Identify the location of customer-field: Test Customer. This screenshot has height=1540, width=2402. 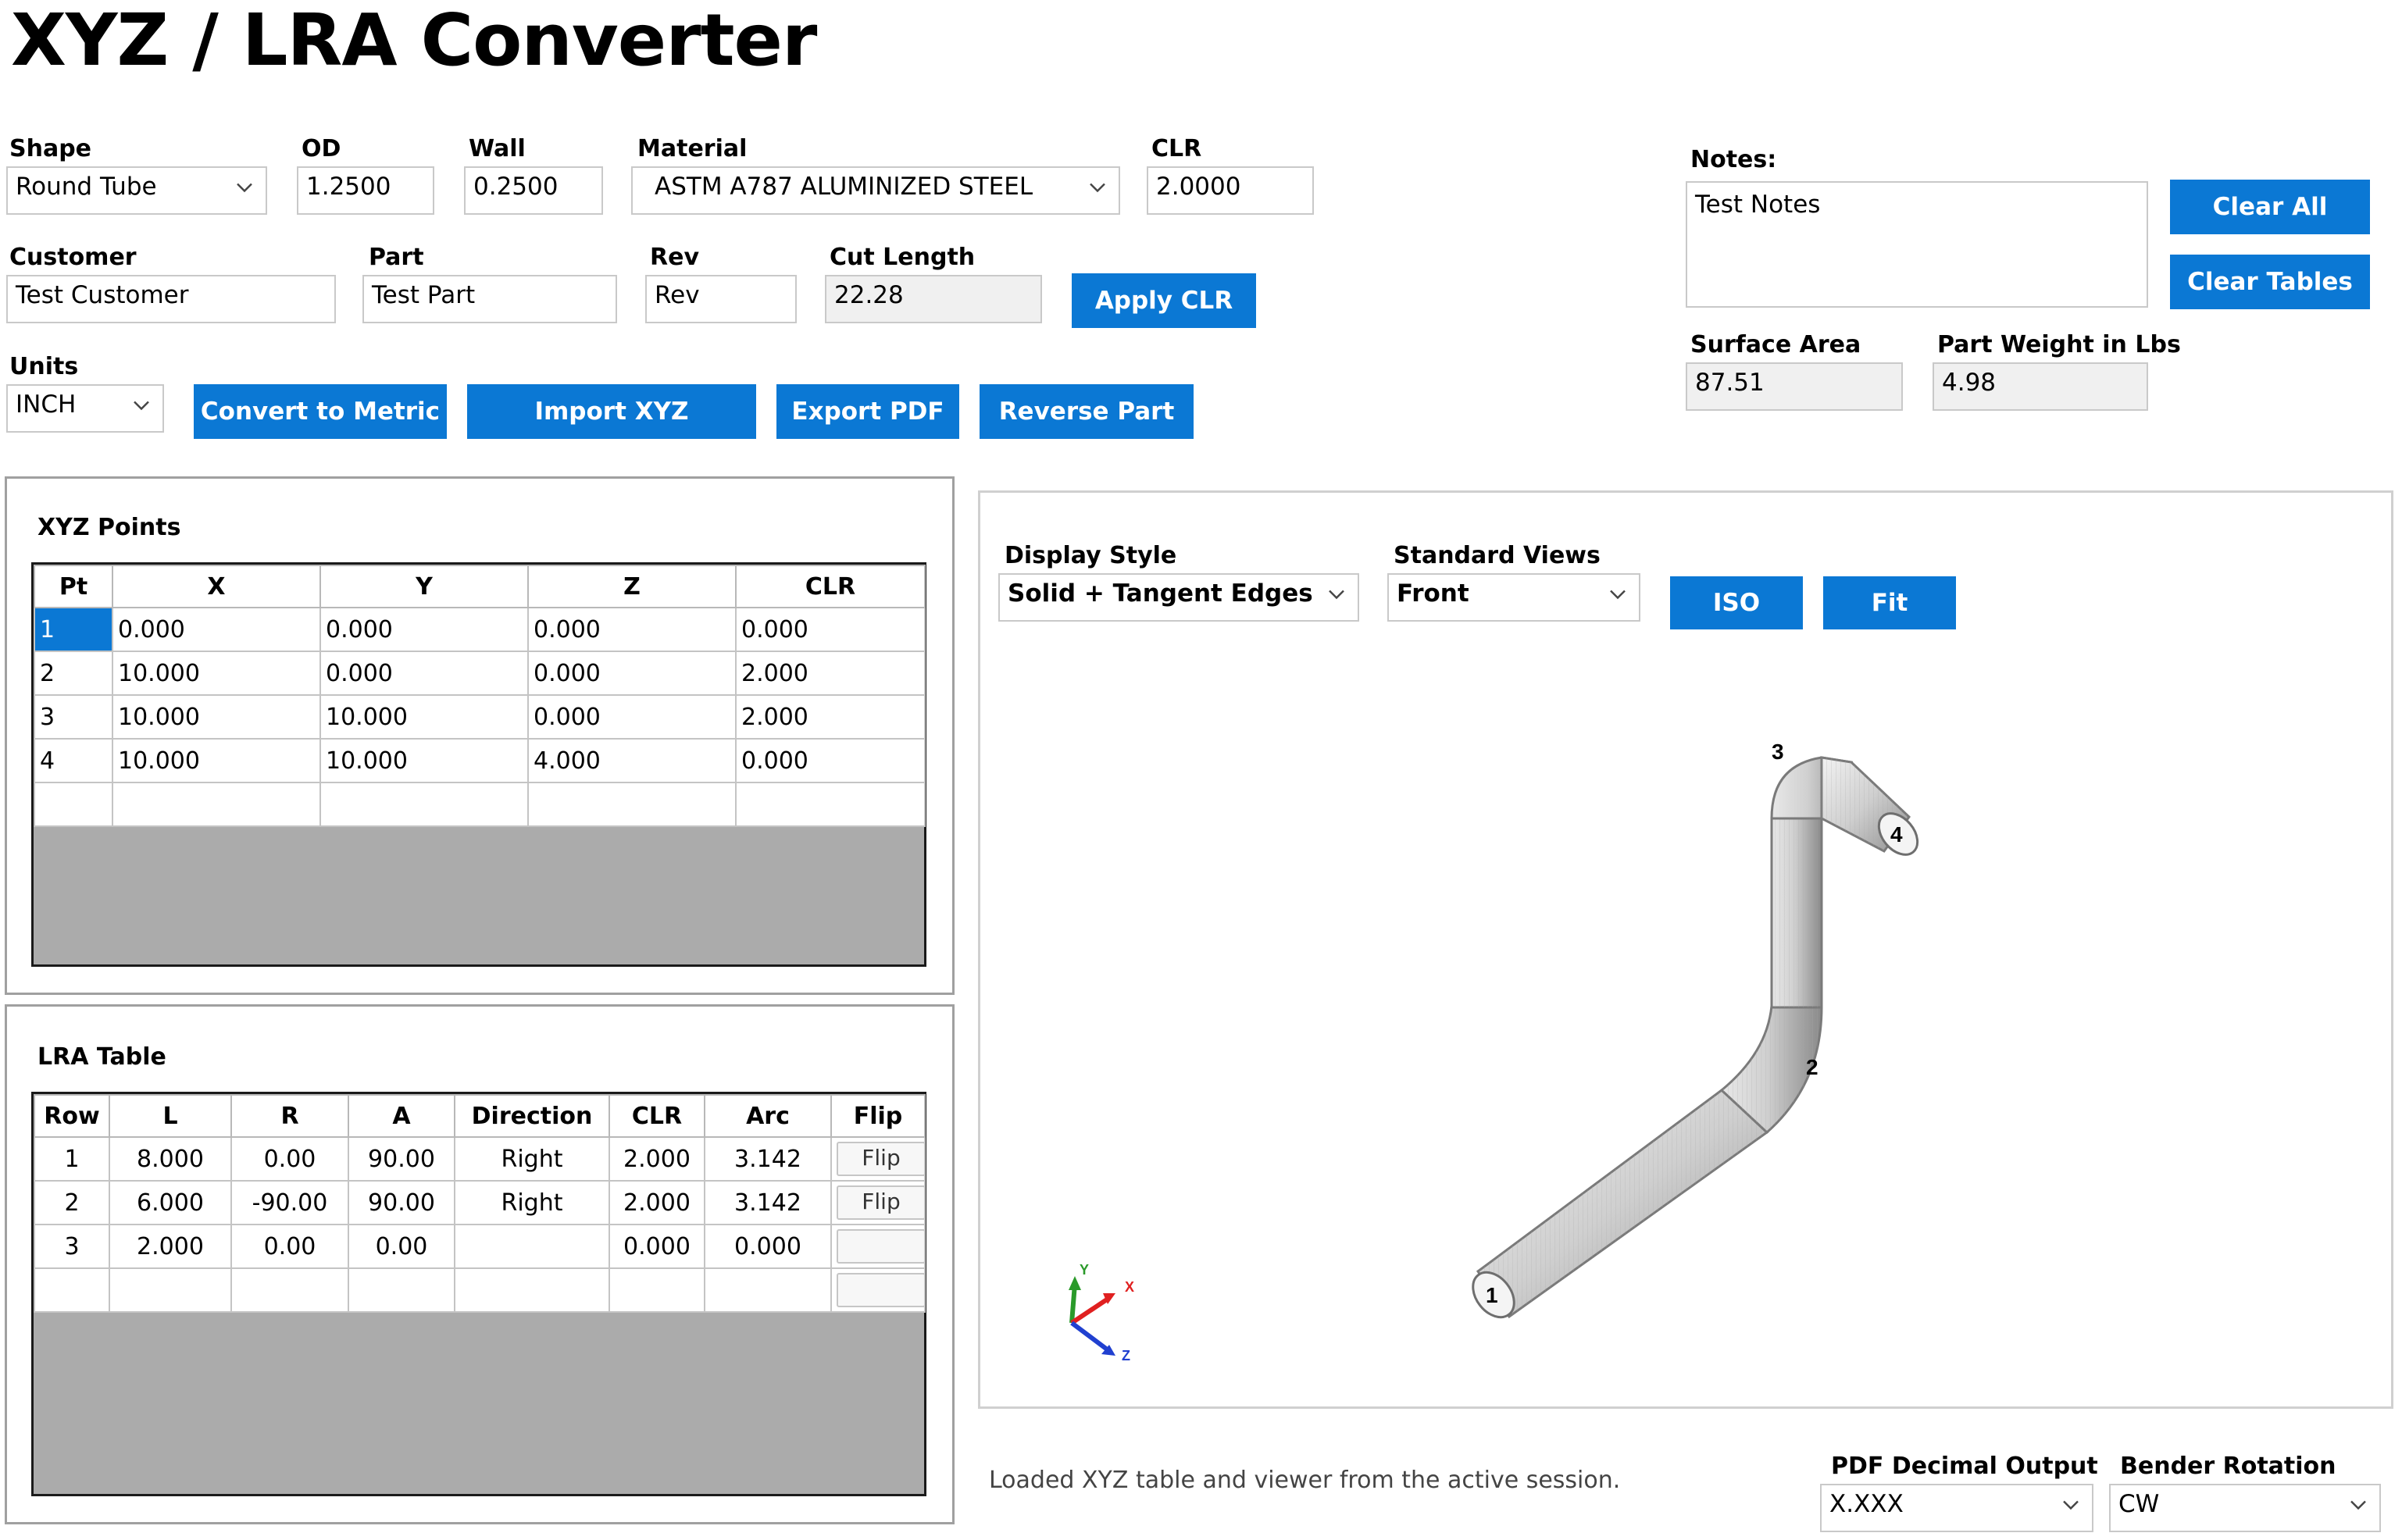
(171, 299).